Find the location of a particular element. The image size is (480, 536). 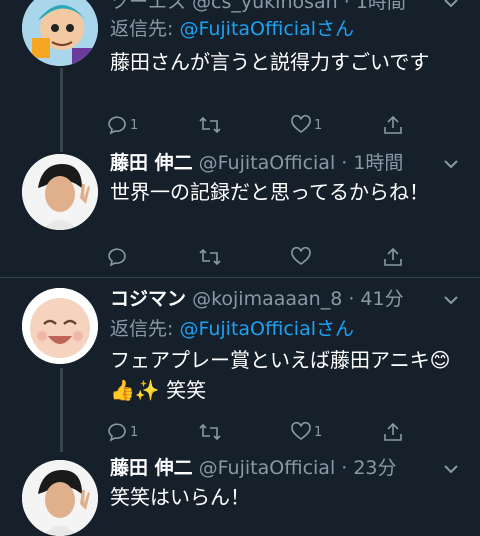

display-name: コジマン is located at coordinates (148, 299).